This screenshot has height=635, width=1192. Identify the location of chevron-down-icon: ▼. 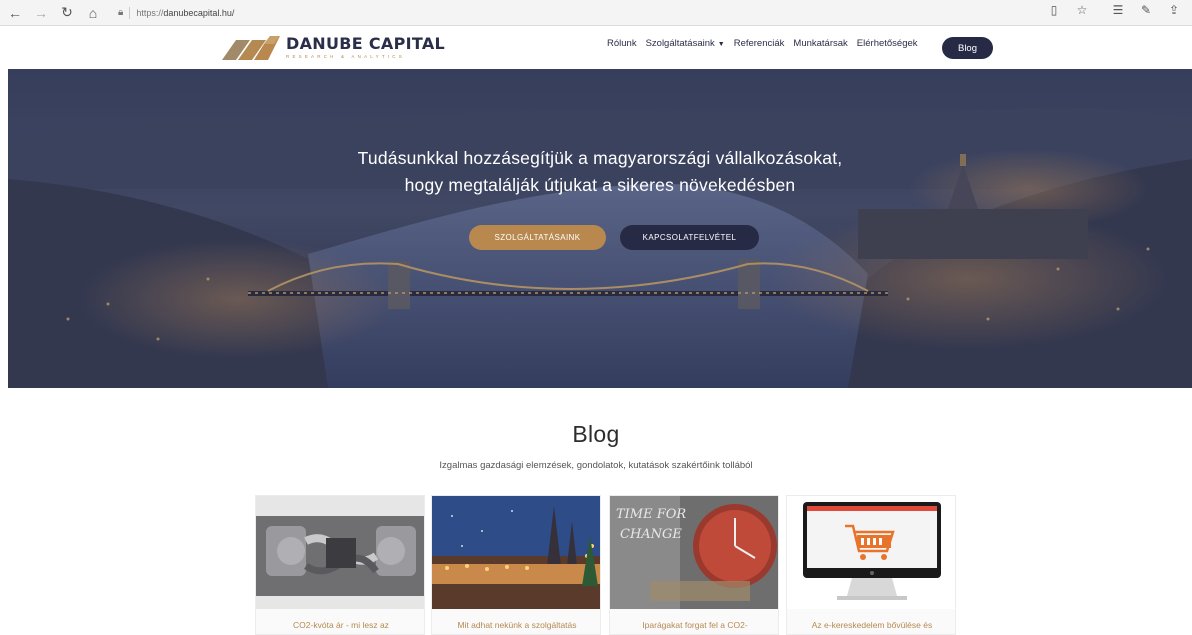
(721, 44).